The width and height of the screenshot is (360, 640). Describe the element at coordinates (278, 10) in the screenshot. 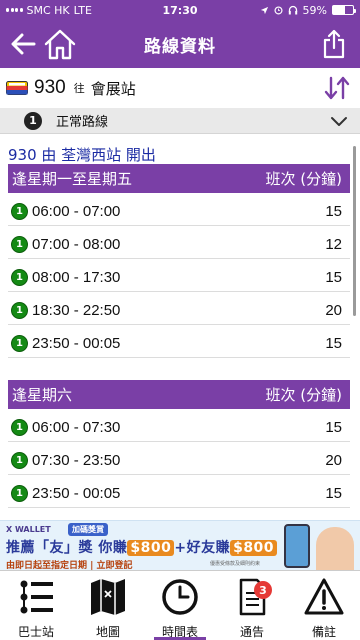

I see `alarm-icon` at that location.